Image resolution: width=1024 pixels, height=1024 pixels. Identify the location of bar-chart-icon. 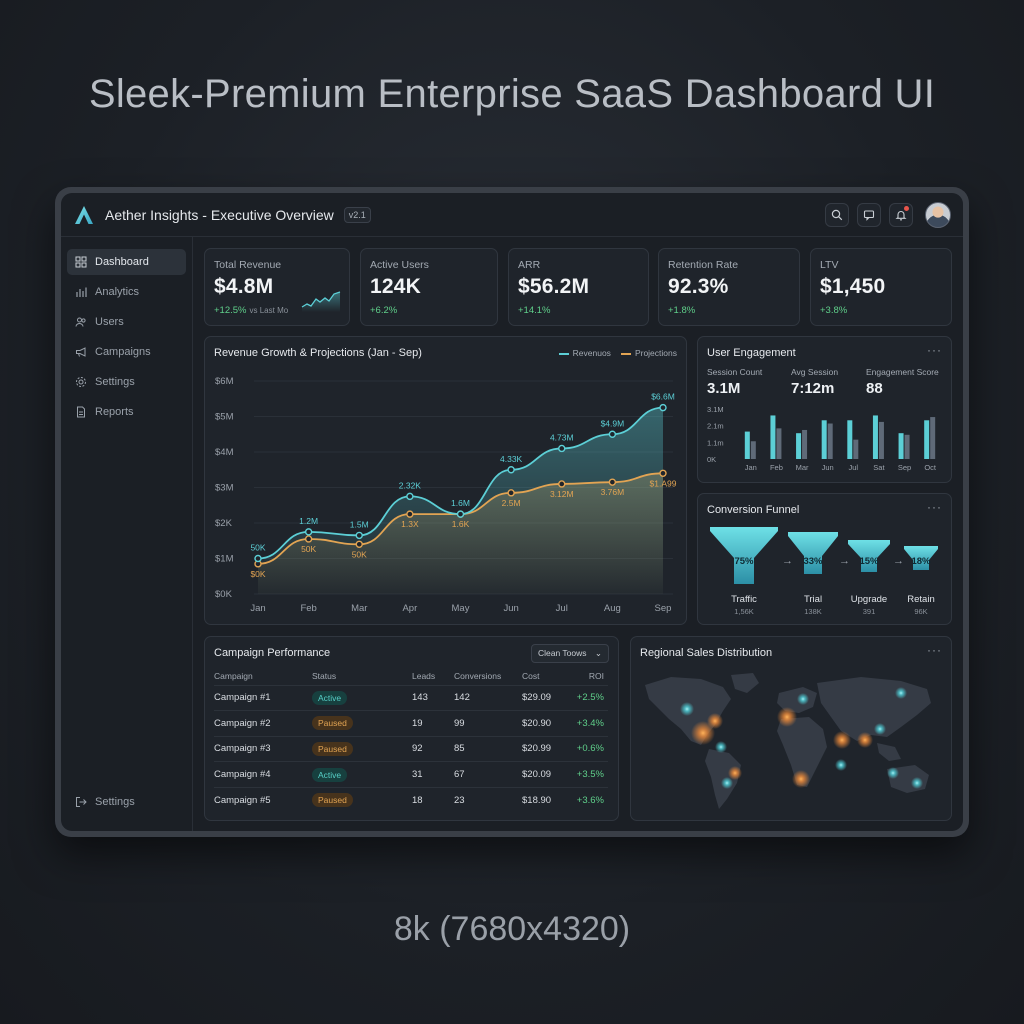
(81, 292).